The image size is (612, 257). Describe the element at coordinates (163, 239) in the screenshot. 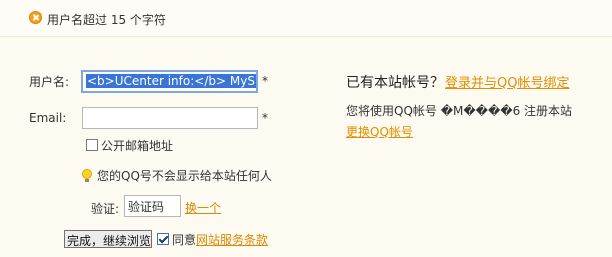

I see `agree-checkbox` at that location.